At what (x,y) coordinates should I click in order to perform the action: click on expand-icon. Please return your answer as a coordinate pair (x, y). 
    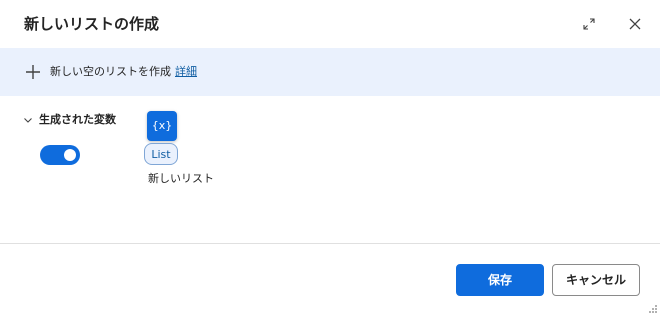
    Looking at the image, I should click on (589, 24).